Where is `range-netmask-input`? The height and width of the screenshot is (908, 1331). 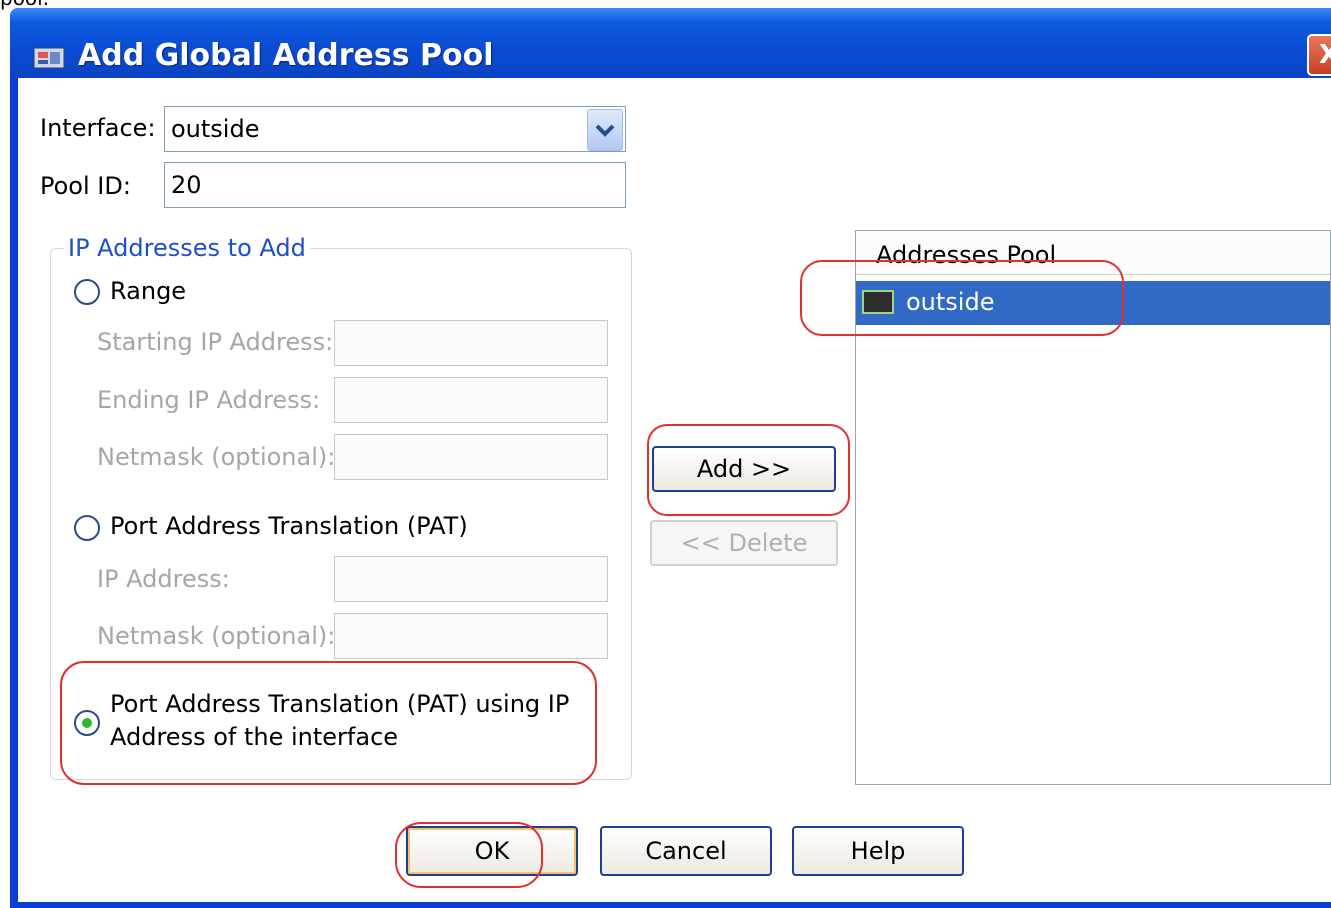
range-netmask-input is located at coordinates (471, 457).